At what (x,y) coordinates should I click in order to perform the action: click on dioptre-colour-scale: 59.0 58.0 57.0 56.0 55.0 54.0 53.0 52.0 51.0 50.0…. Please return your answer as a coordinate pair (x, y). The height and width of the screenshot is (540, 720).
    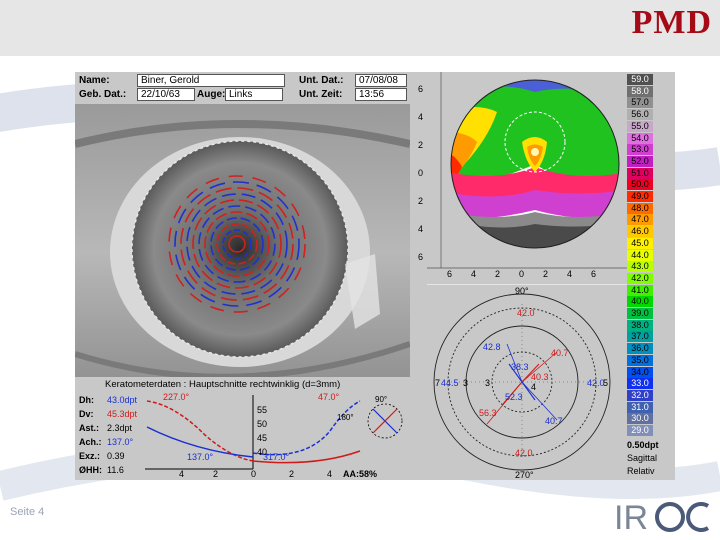
    Looking at the image, I should click on (651, 276).